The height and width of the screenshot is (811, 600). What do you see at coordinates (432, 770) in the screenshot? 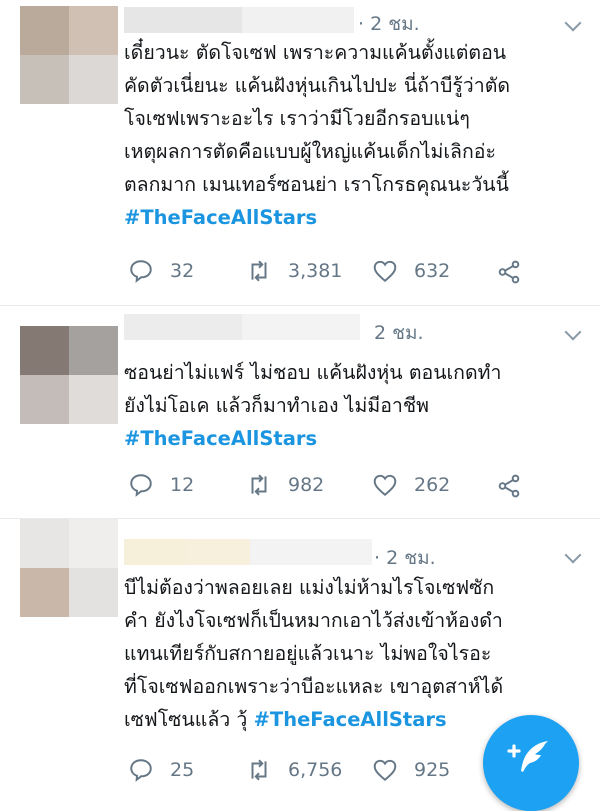
I see `like-count: 925` at bounding box center [432, 770].